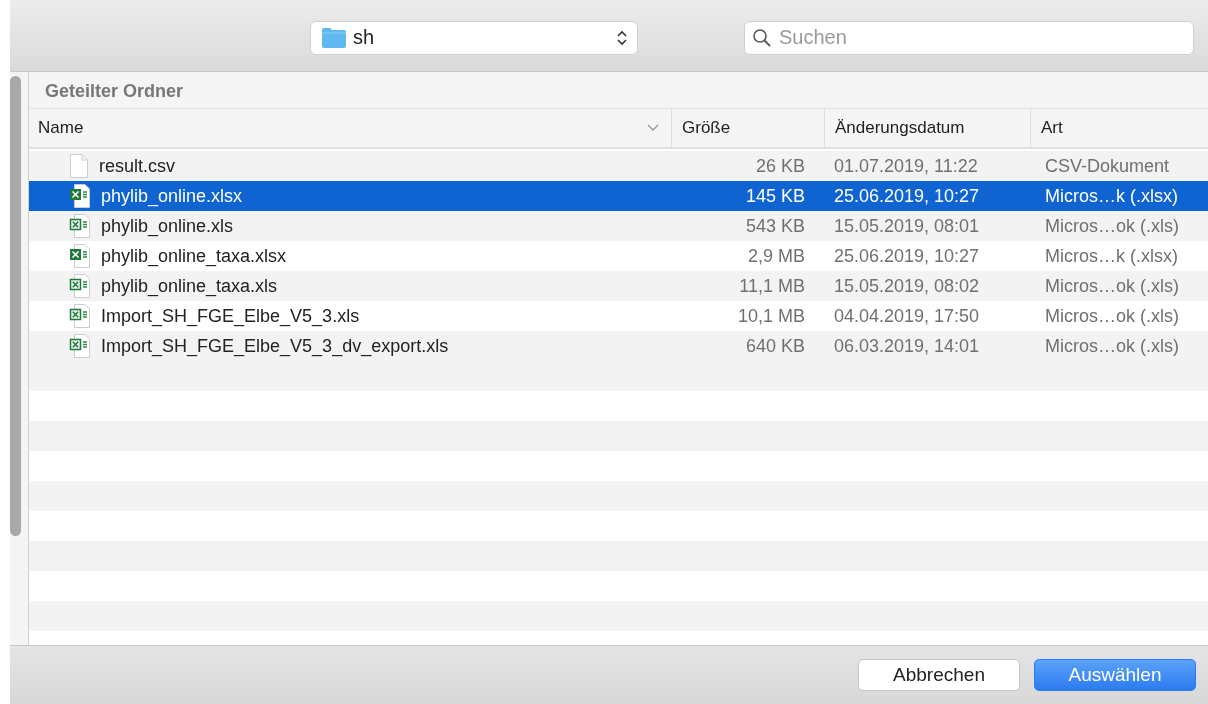 The height and width of the screenshot is (704, 1208). Describe the element at coordinates (618, 196) in the screenshot. I see `file-row: phylib_online.xlsx 145 KB 25.06.2019, 10:27 Micros…k (.xlsx)` at that location.